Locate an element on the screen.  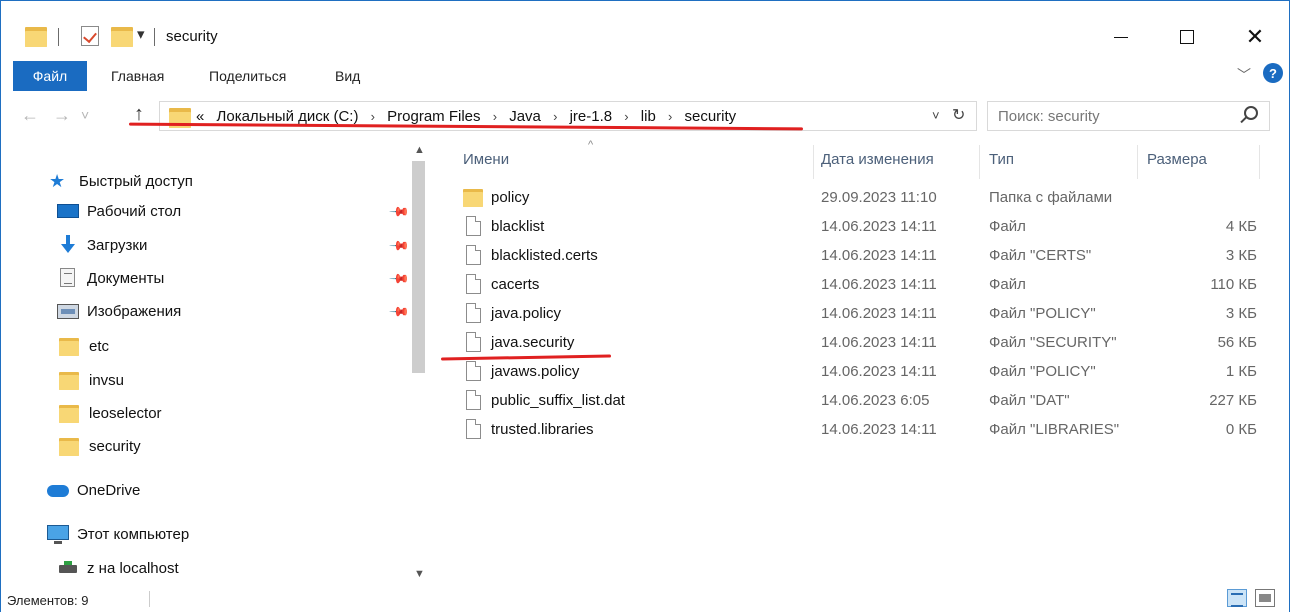
maximize-icon is located at coordinates (1187, 37).